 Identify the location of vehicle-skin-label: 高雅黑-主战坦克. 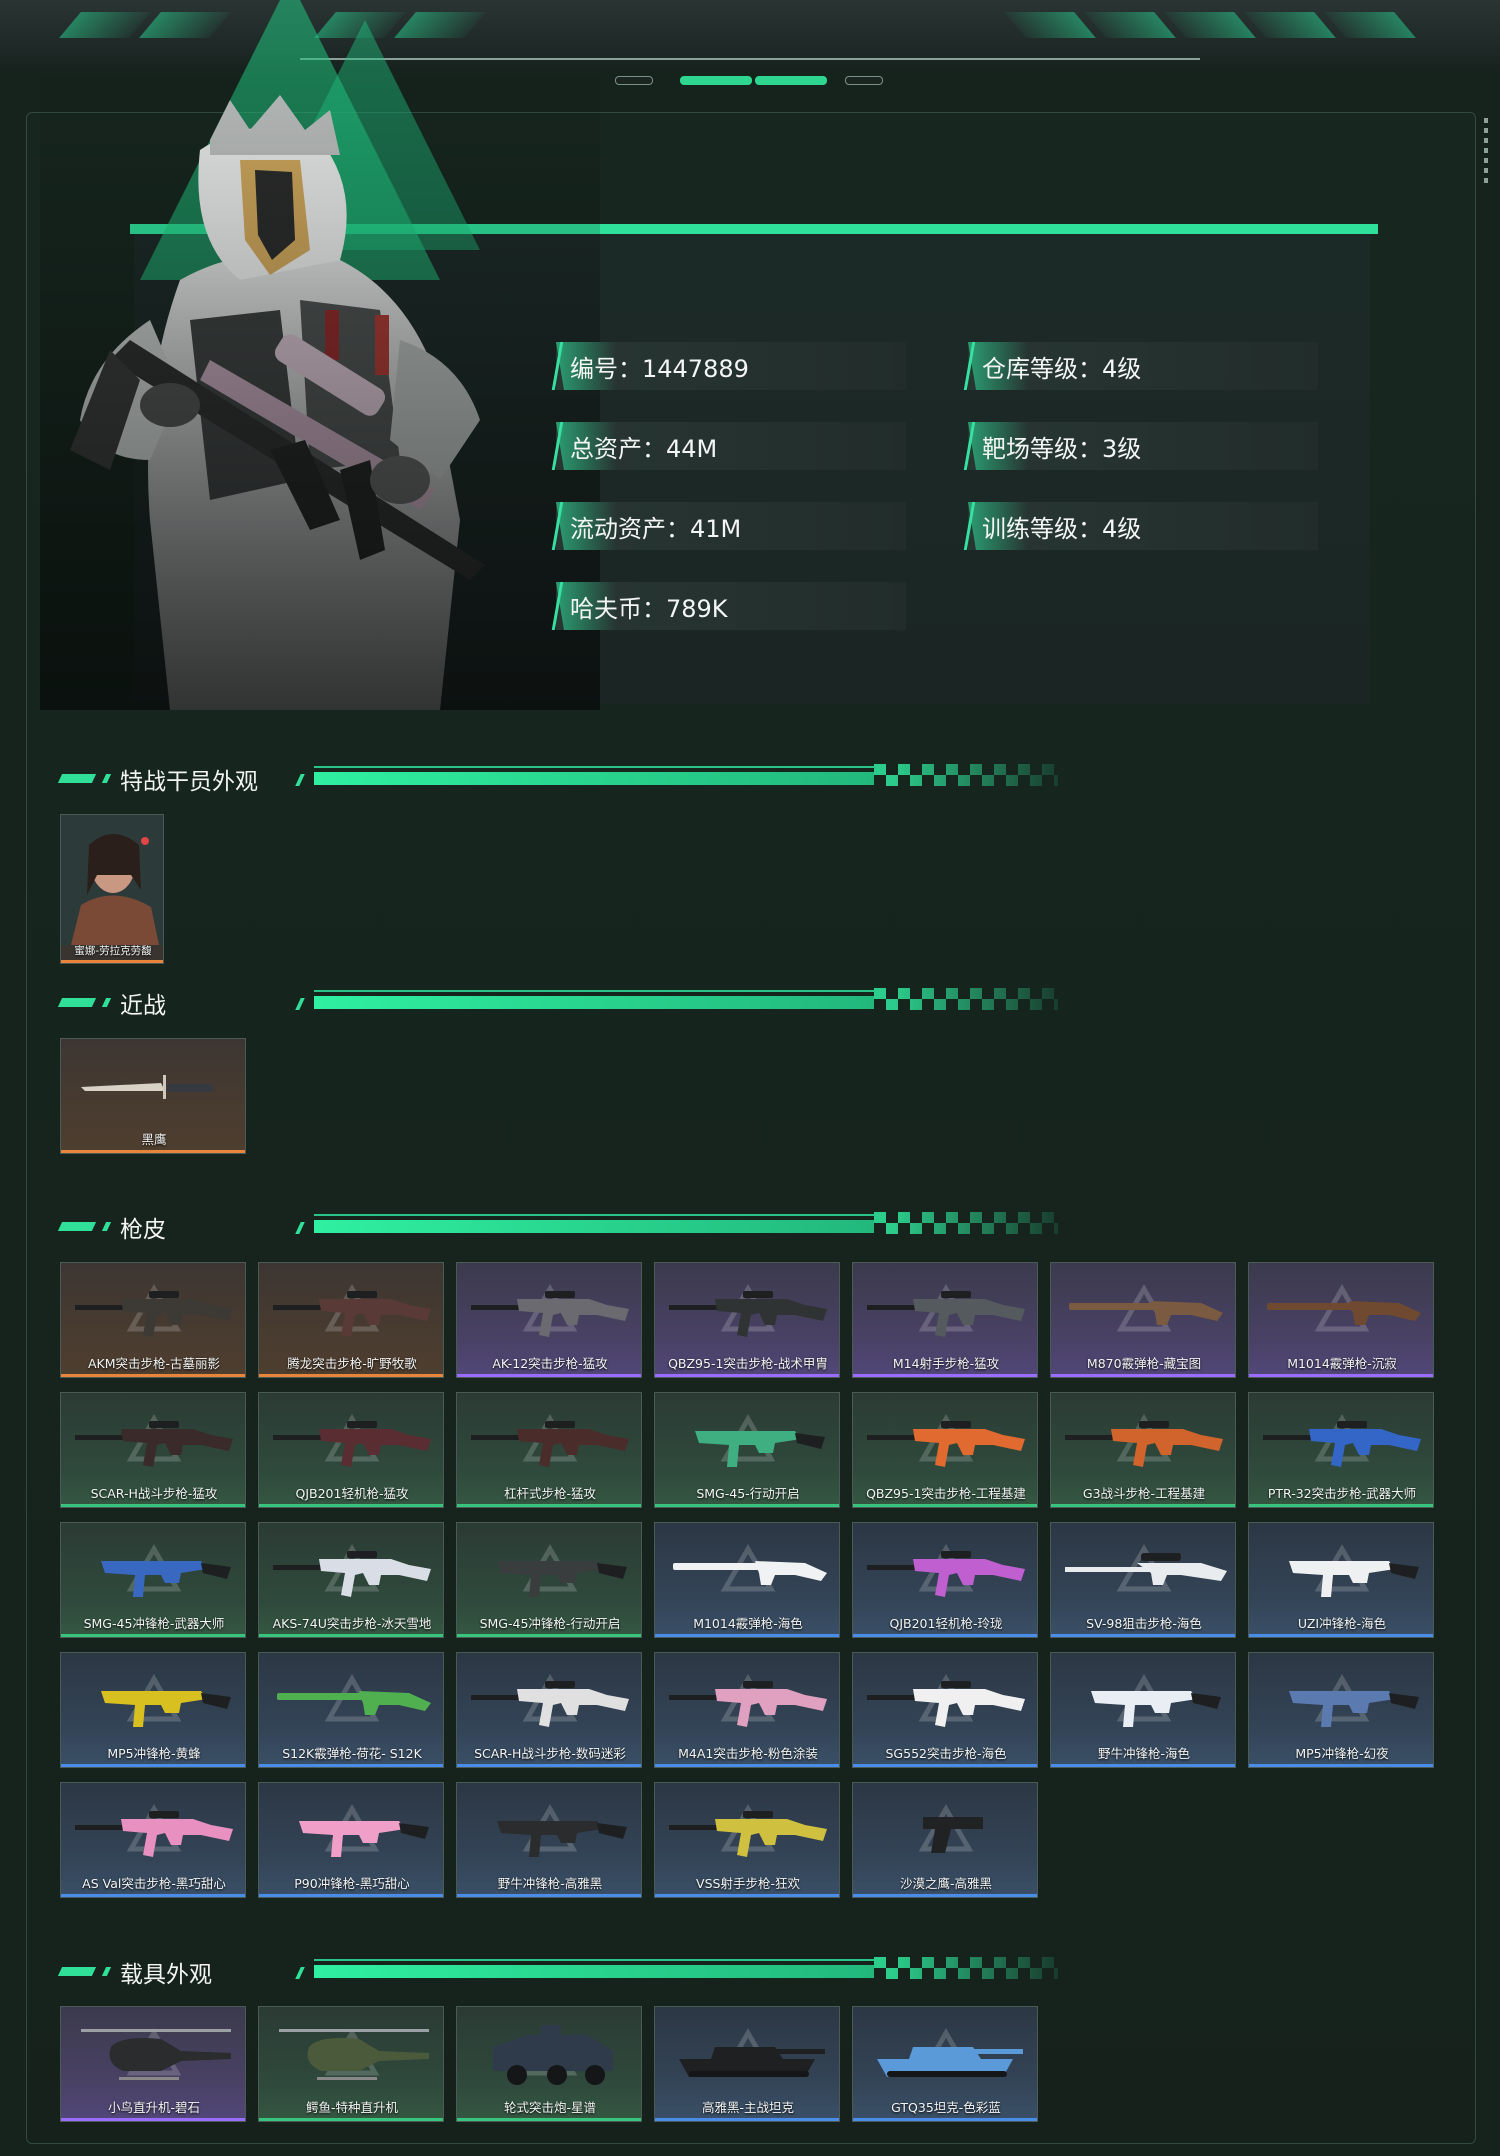
(747, 2107).